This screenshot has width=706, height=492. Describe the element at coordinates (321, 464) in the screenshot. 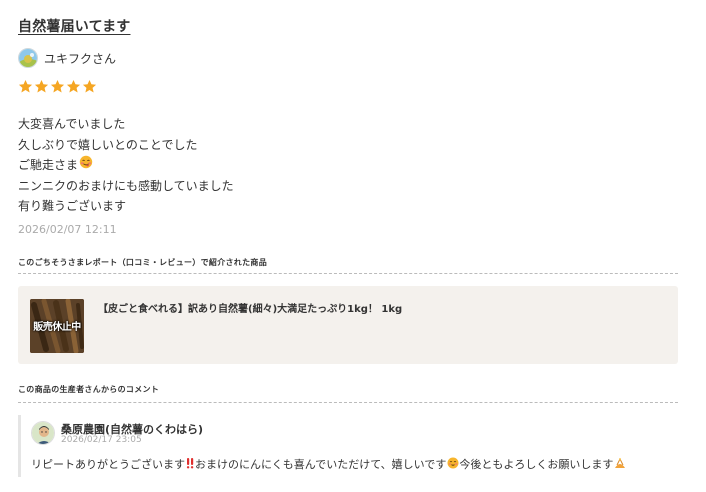

I see `comment-text-part: おまけのにんにくも喜んでいただけて、嬉しいです` at that location.